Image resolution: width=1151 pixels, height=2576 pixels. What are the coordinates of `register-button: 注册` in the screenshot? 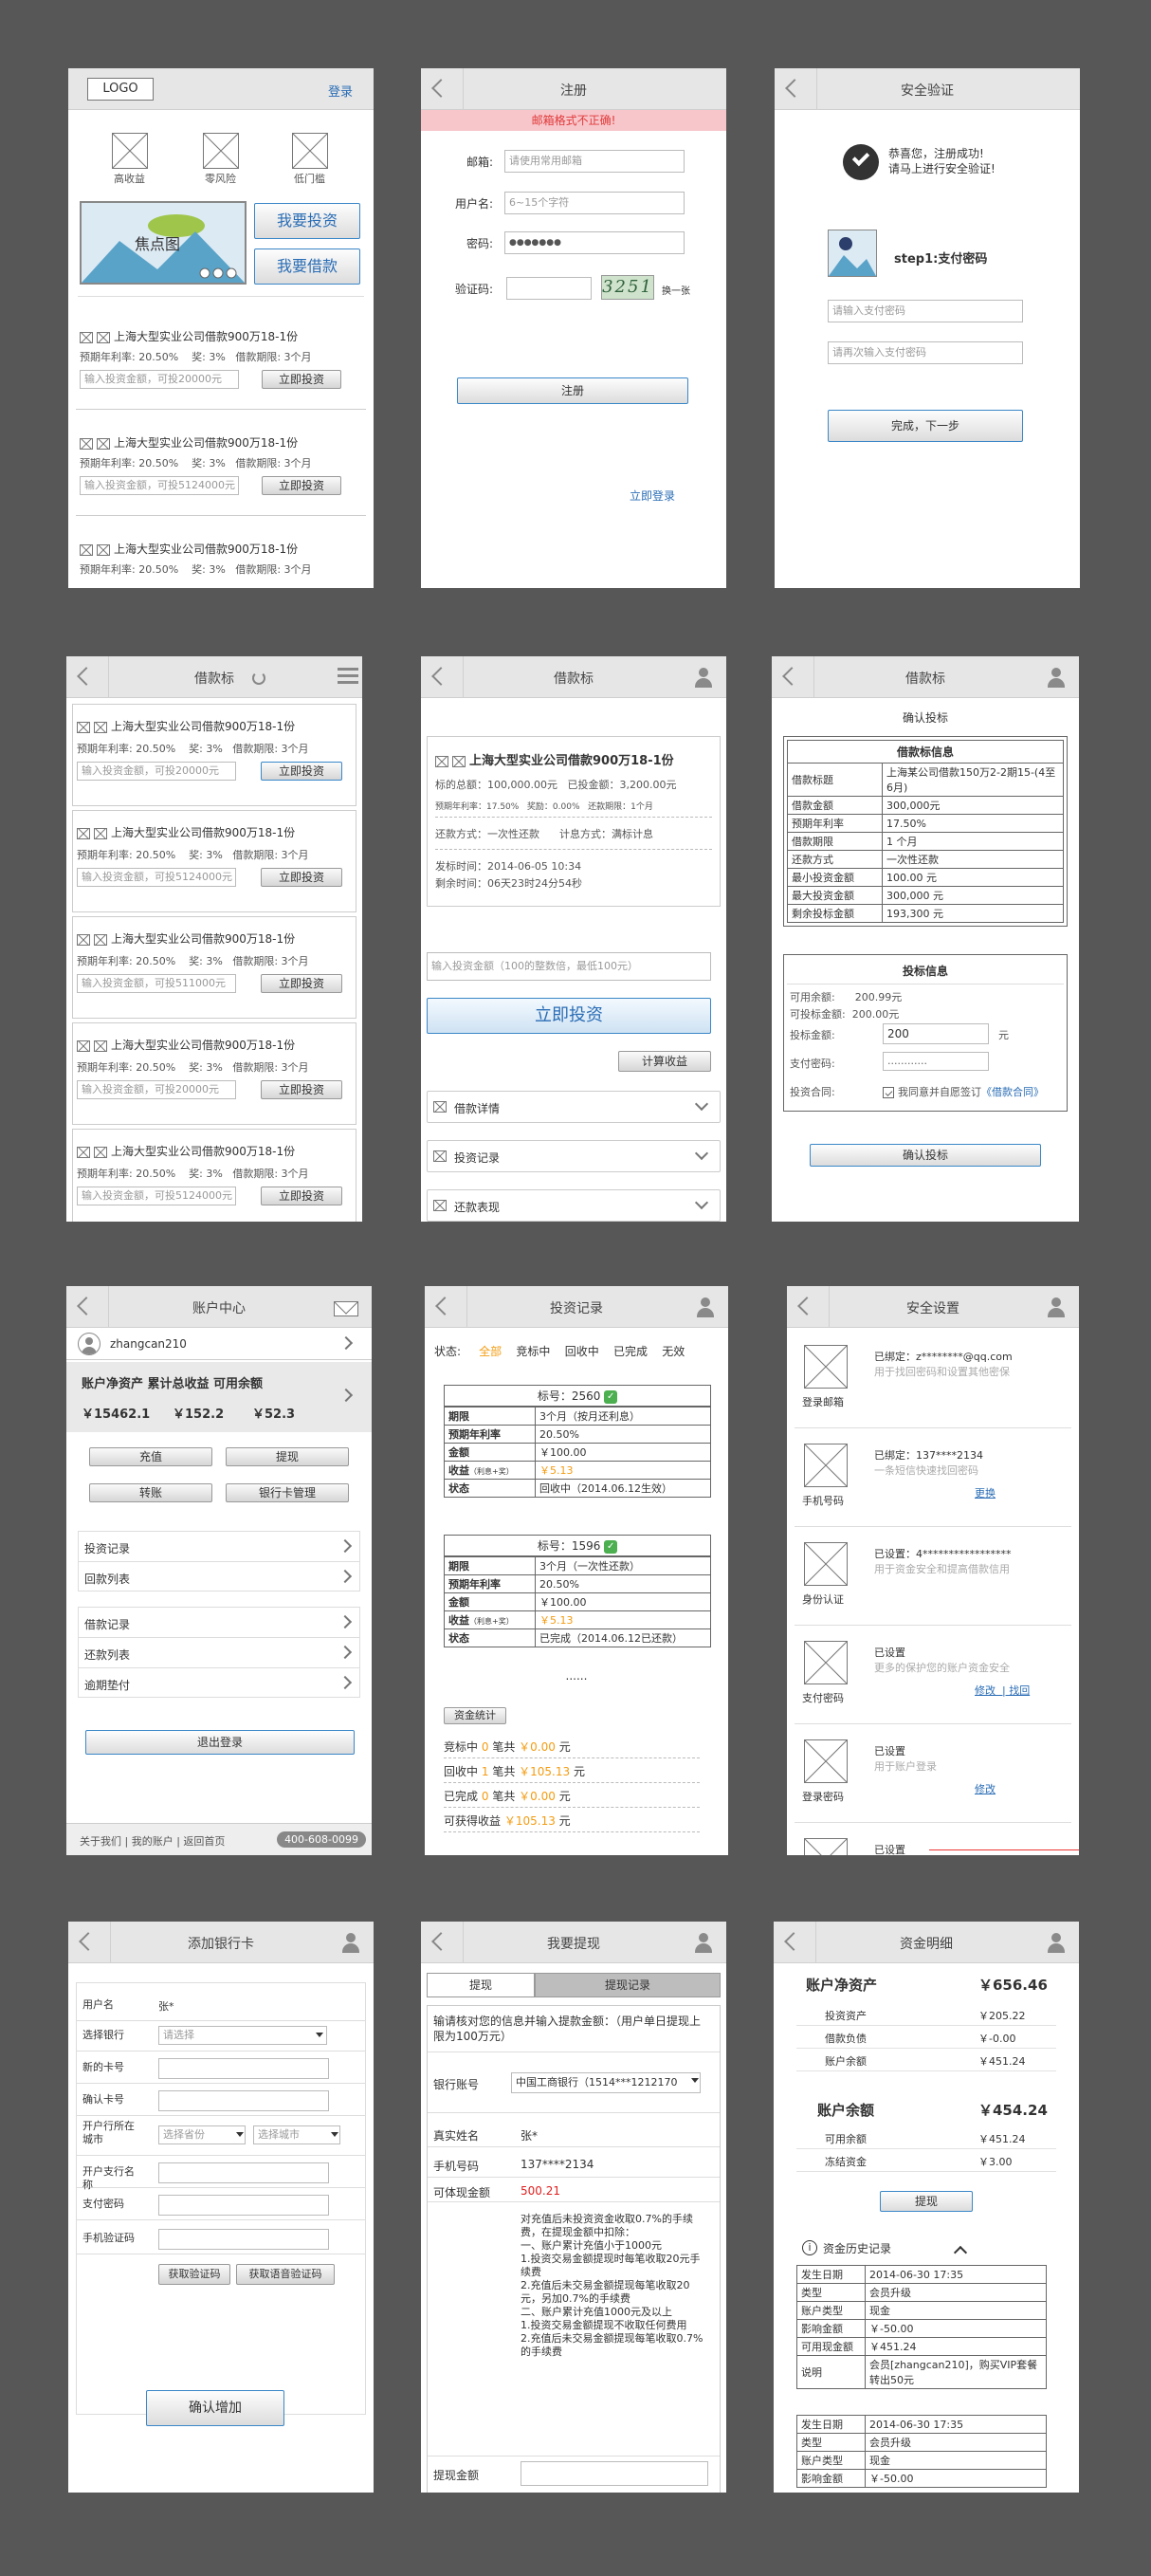 It's located at (573, 390).